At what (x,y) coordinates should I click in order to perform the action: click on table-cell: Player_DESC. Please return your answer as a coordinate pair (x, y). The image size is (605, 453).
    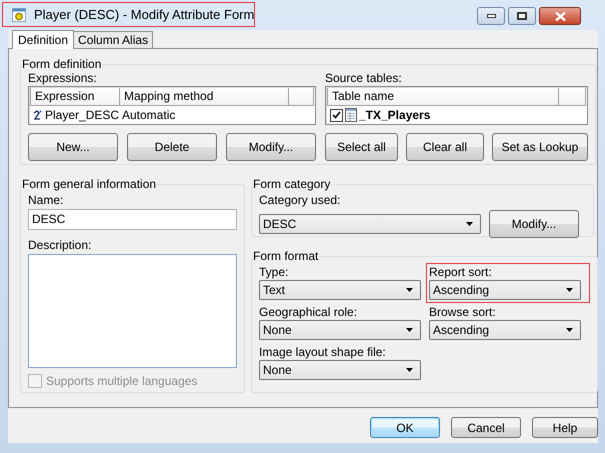
    Looking at the image, I should click on (82, 115).